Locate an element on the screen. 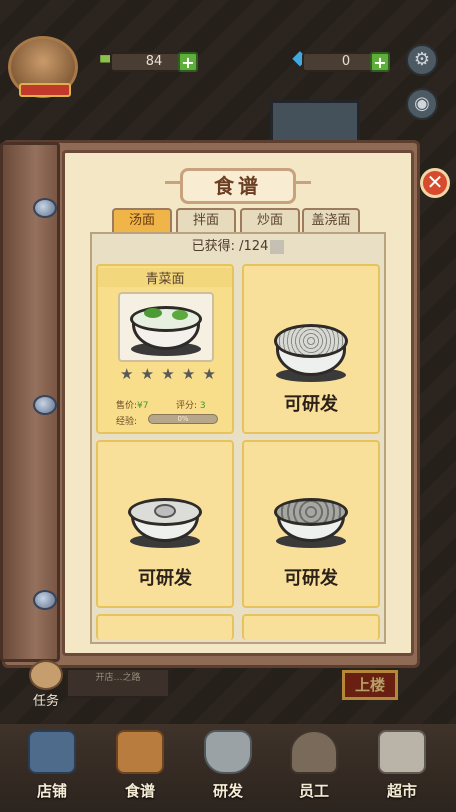 The image size is (456, 812). exp-label: 经验: is located at coordinates (127, 422).